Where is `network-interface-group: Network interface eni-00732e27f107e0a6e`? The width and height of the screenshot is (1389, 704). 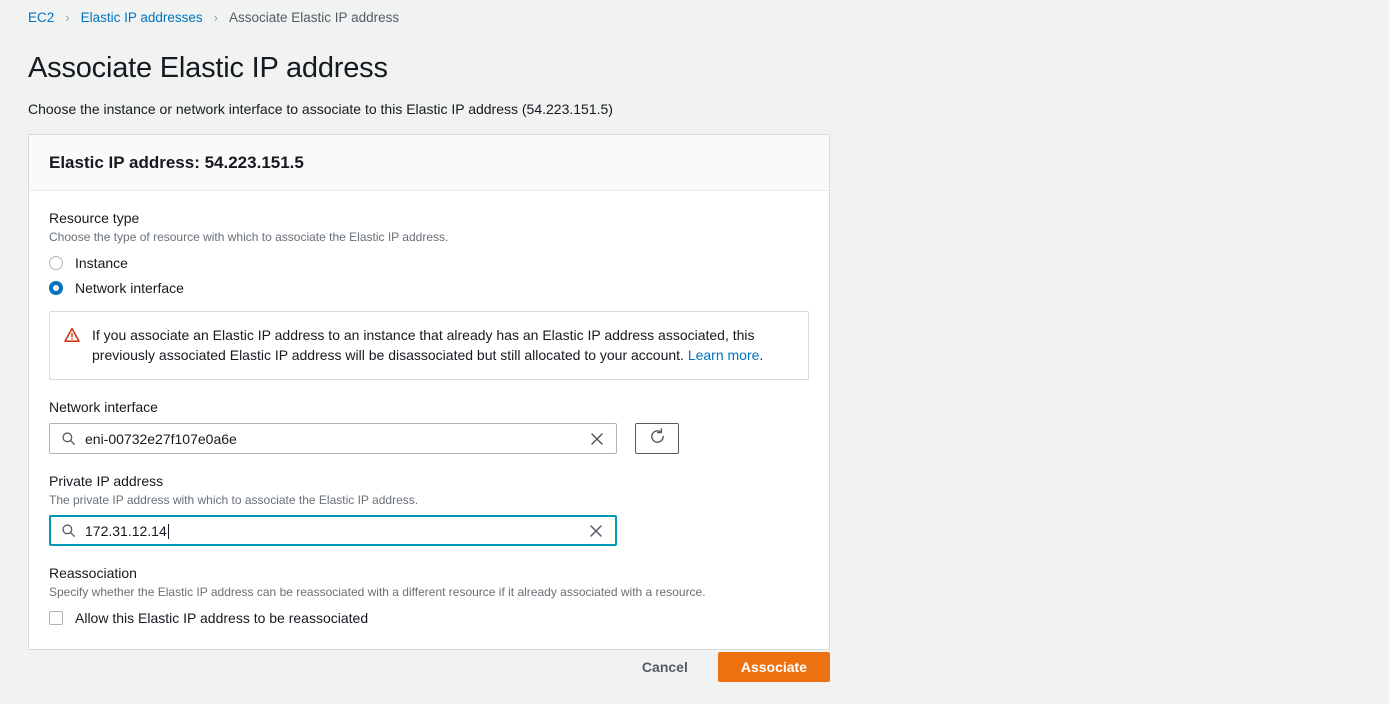
network-interface-group: Network interface eni-00732e27f107e0a6e is located at coordinates (429, 426).